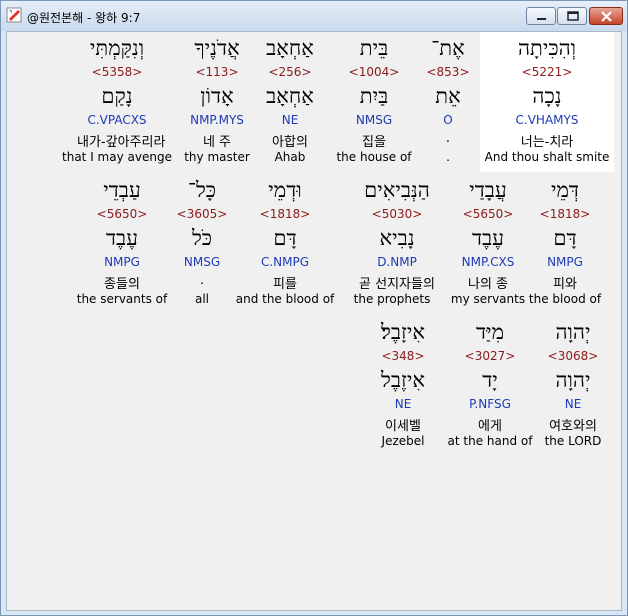 The height and width of the screenshot is (616, 628). I want to click on hebrew-word: כָּל־, so click(202, 190).